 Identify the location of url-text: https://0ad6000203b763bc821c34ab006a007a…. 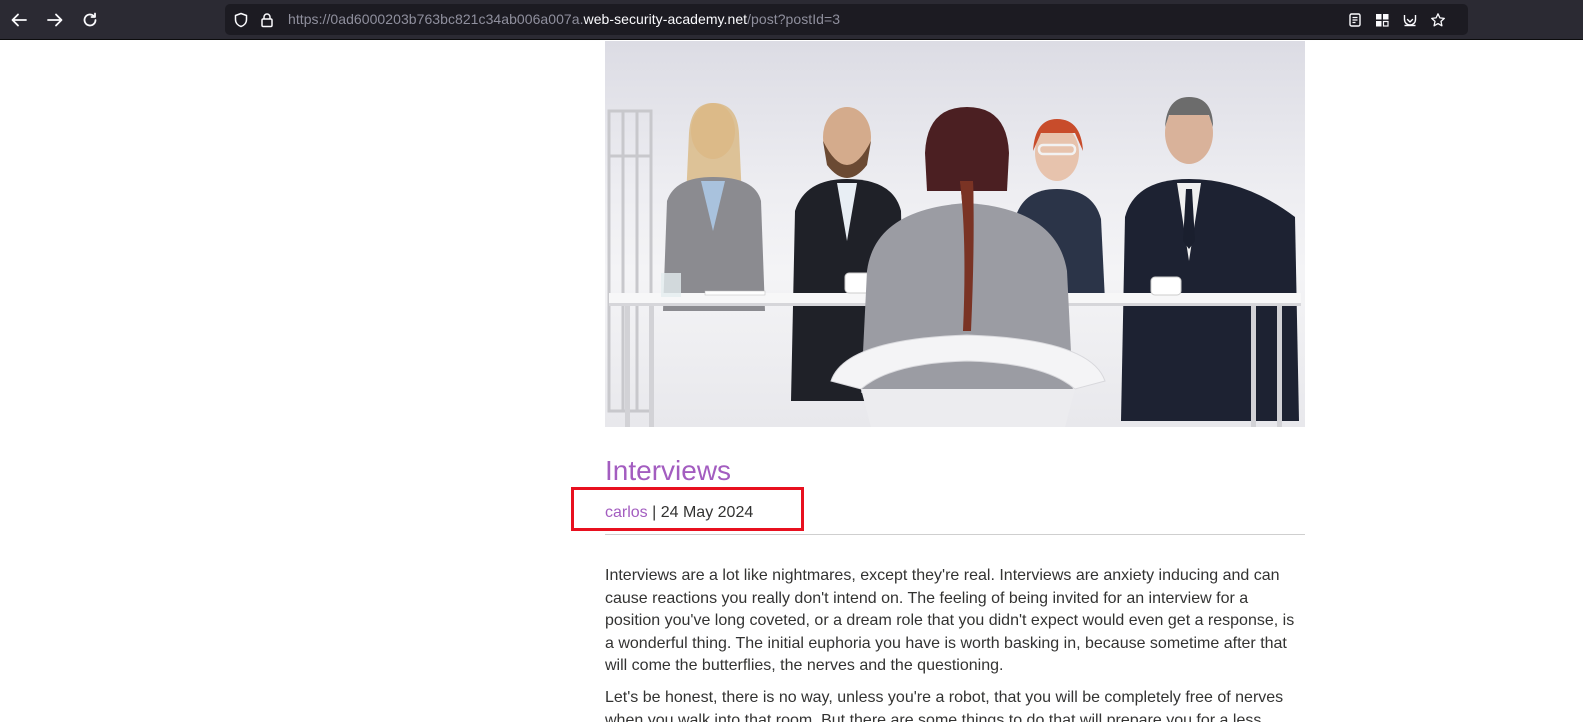
(564, 19).